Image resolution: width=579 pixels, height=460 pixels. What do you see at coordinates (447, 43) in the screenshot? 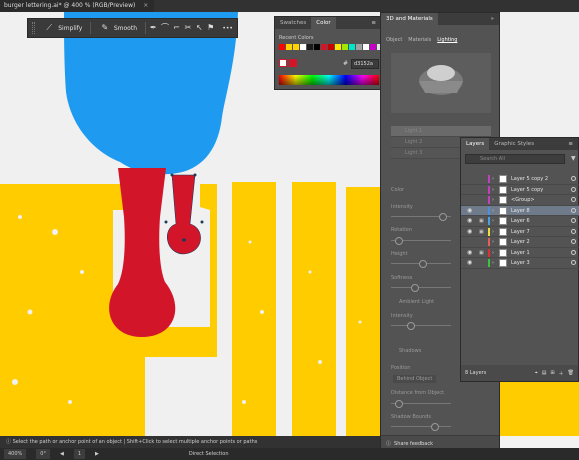
I see `tab-lighting: Lighting` at bounding box center [447, 43].